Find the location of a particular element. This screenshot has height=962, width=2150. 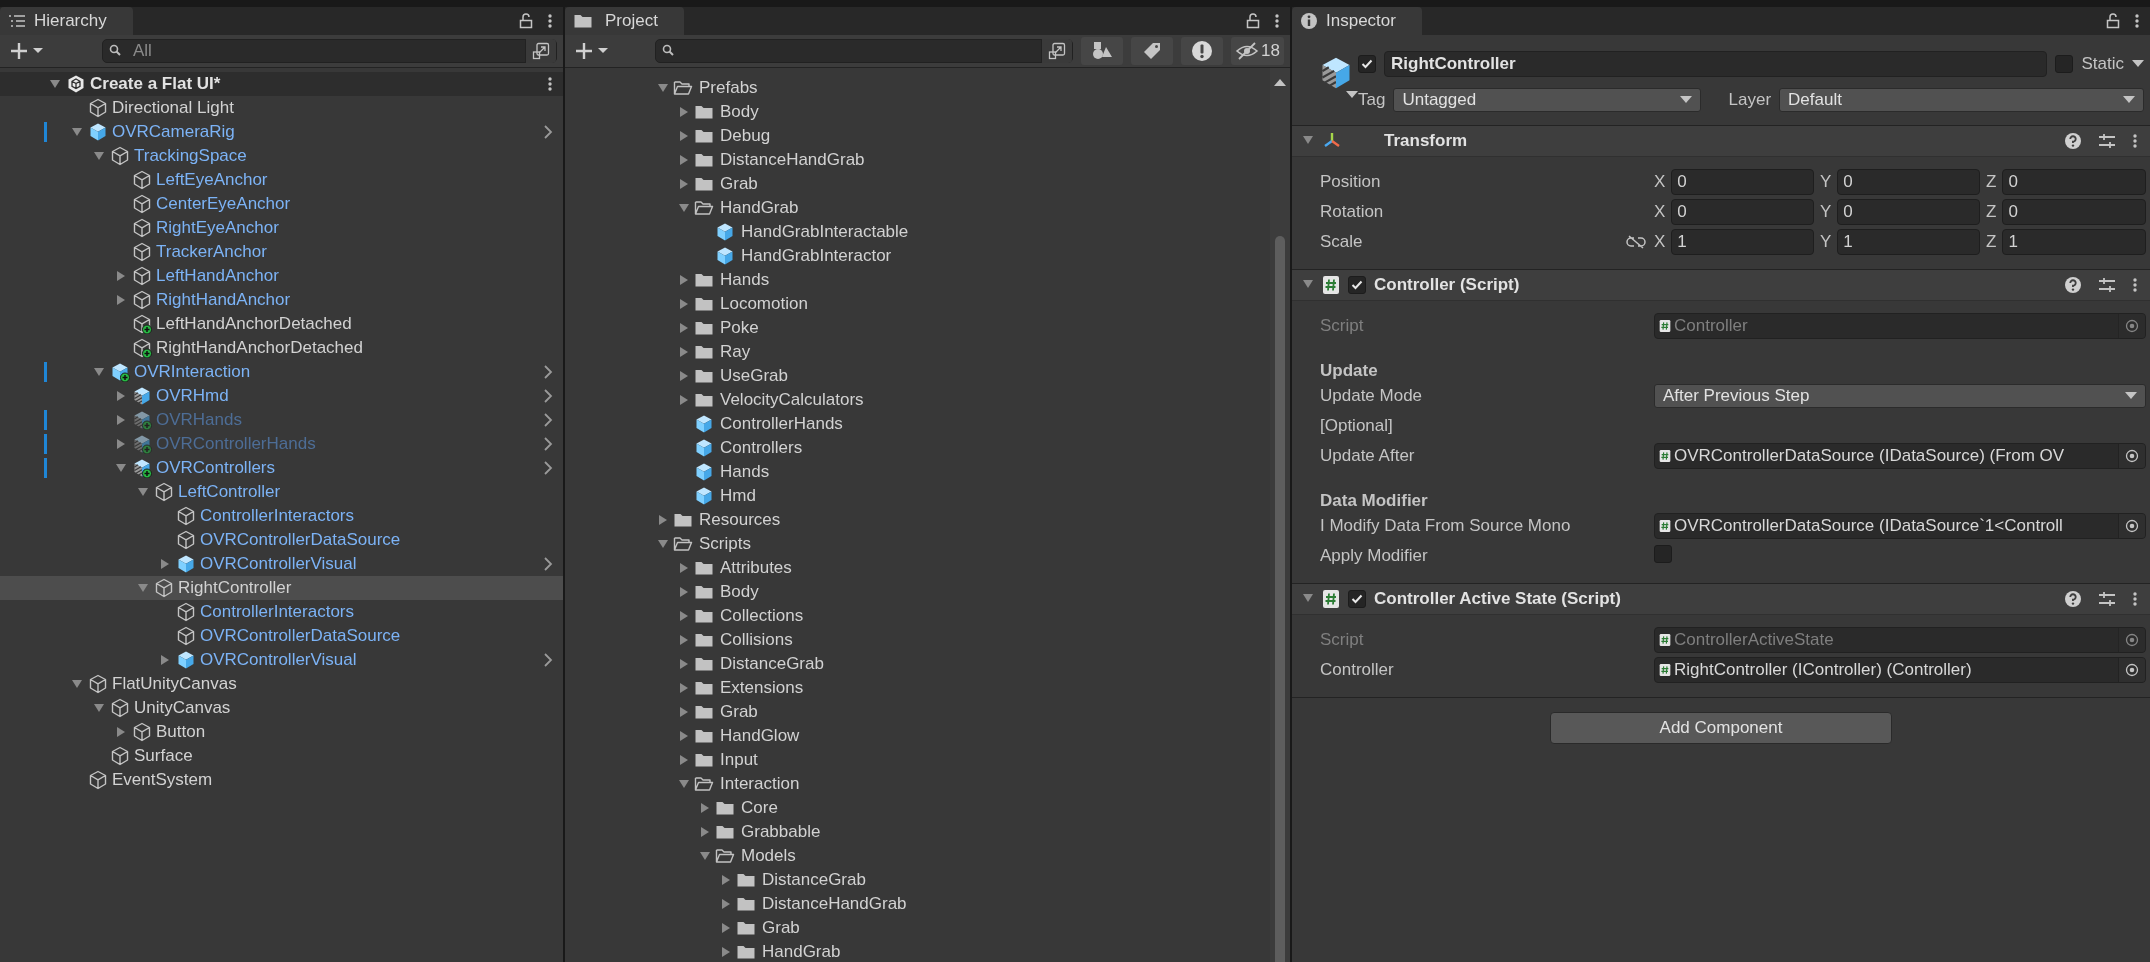

project-item: Input is located at coordinates (917, 760).